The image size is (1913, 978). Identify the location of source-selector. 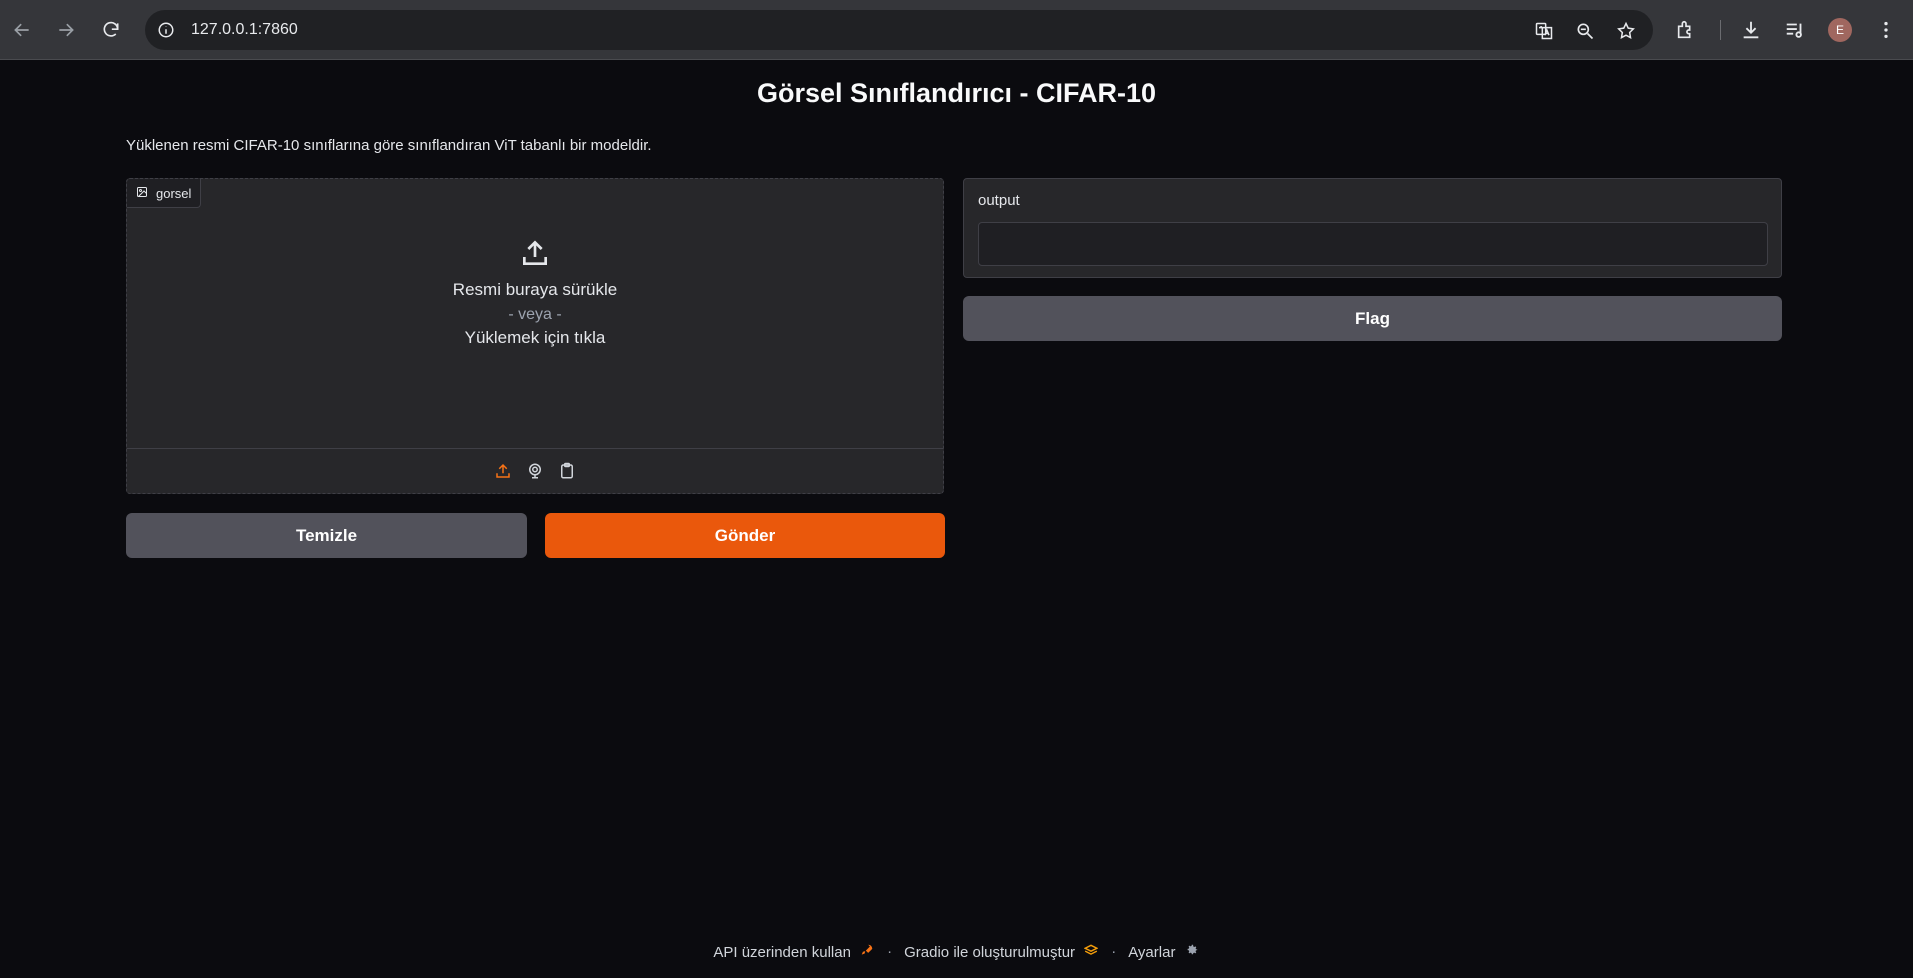
(535, 470).